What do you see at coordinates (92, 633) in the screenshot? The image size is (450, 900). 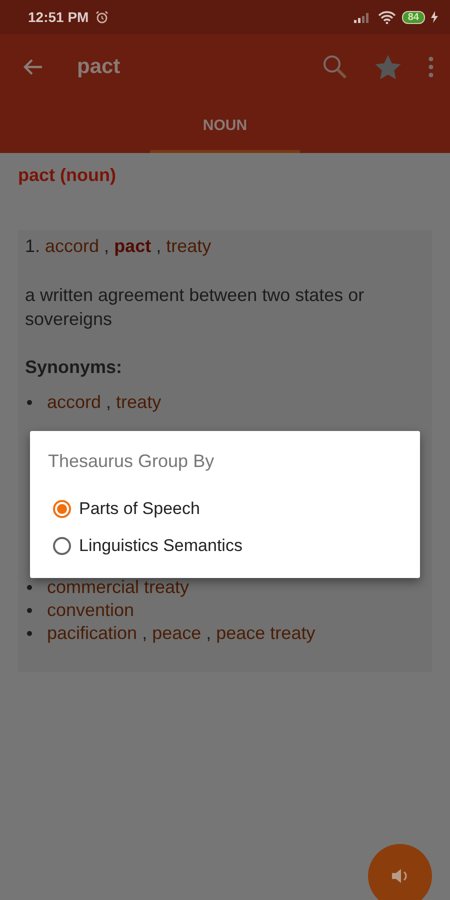 I see `word-link: pacification` at bounding box center [92, 633].